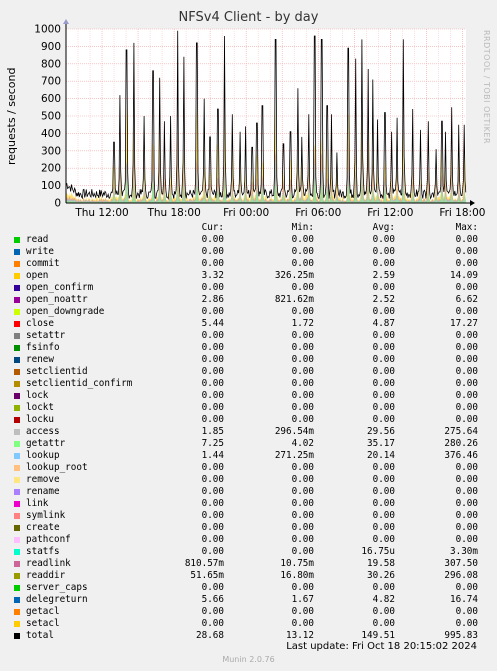  I want to click on legend-min: 326.25m, so click(294, 275).